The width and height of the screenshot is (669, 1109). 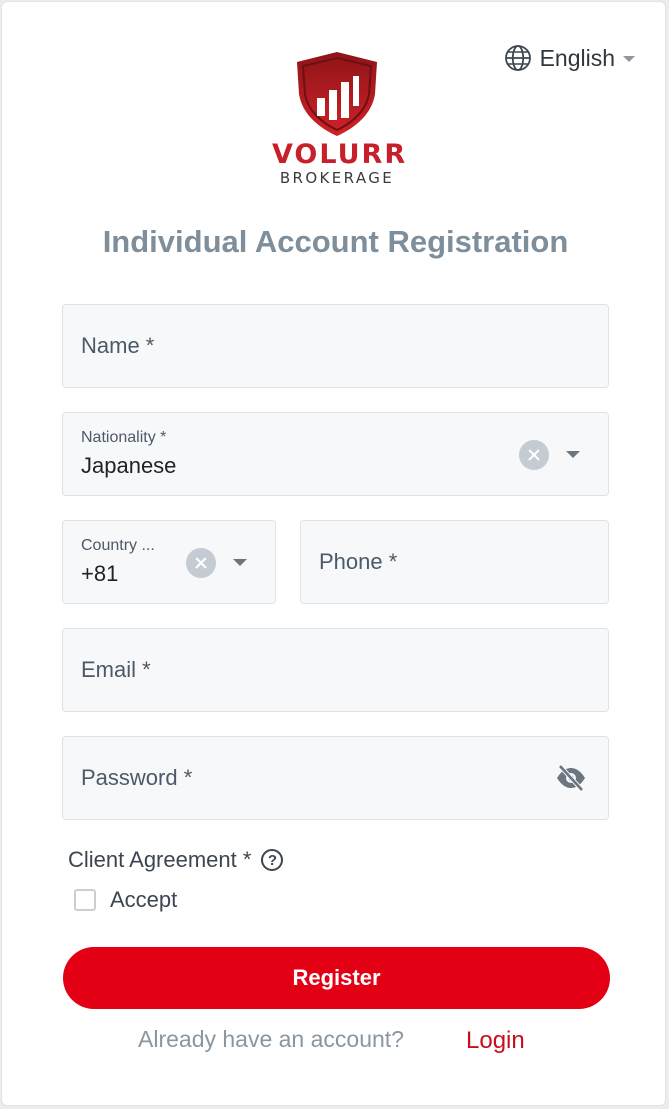 I want to click on accept-checkbox, so click(x=85, y=900).